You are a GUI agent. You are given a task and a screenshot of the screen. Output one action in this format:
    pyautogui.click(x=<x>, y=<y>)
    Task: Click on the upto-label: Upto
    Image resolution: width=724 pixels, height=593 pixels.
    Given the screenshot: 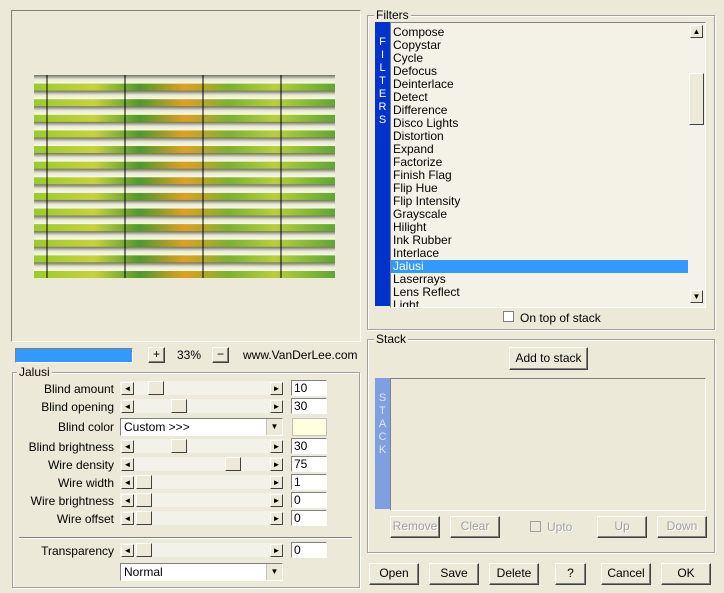 What is the action you would take?
    pyautogui.click(x=559, y=527)
    